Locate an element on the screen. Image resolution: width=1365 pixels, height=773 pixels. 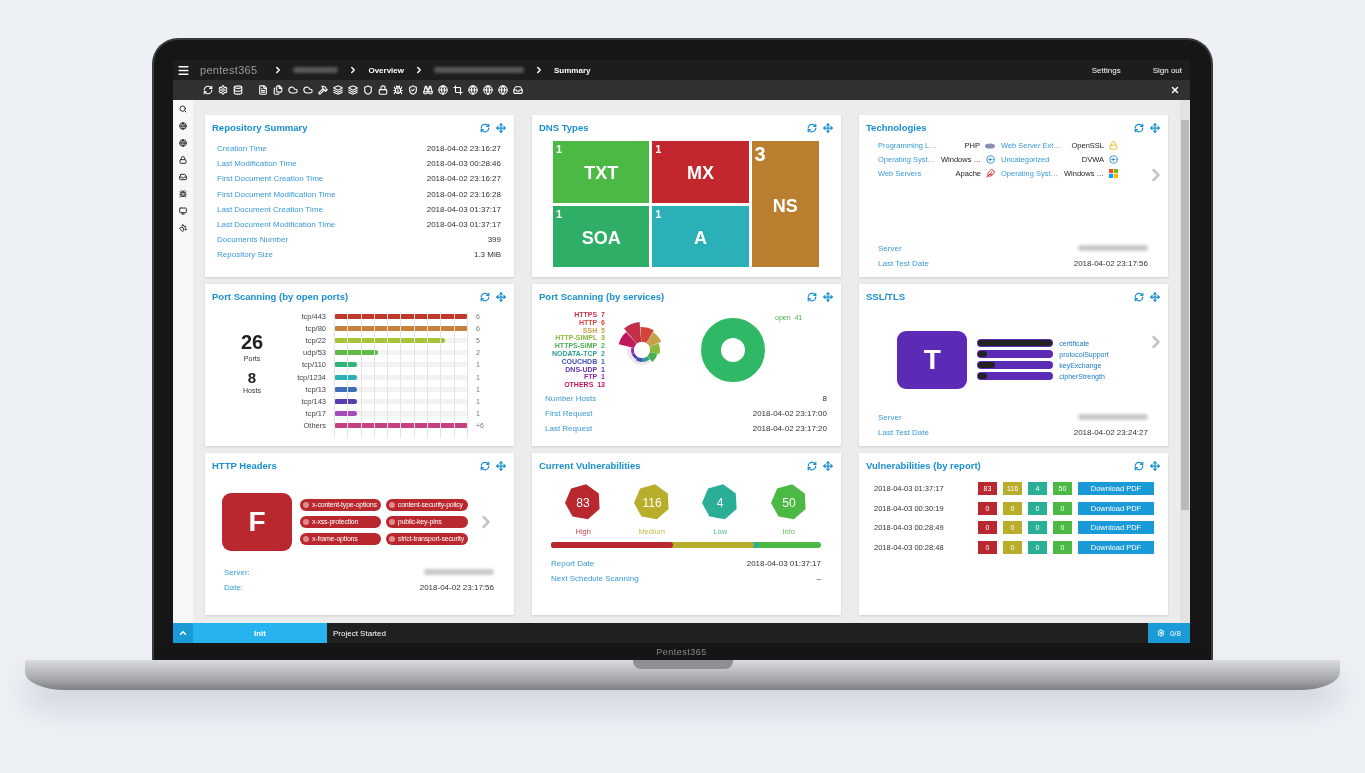
severity-count: 116 is located at coordinates (652, 502).